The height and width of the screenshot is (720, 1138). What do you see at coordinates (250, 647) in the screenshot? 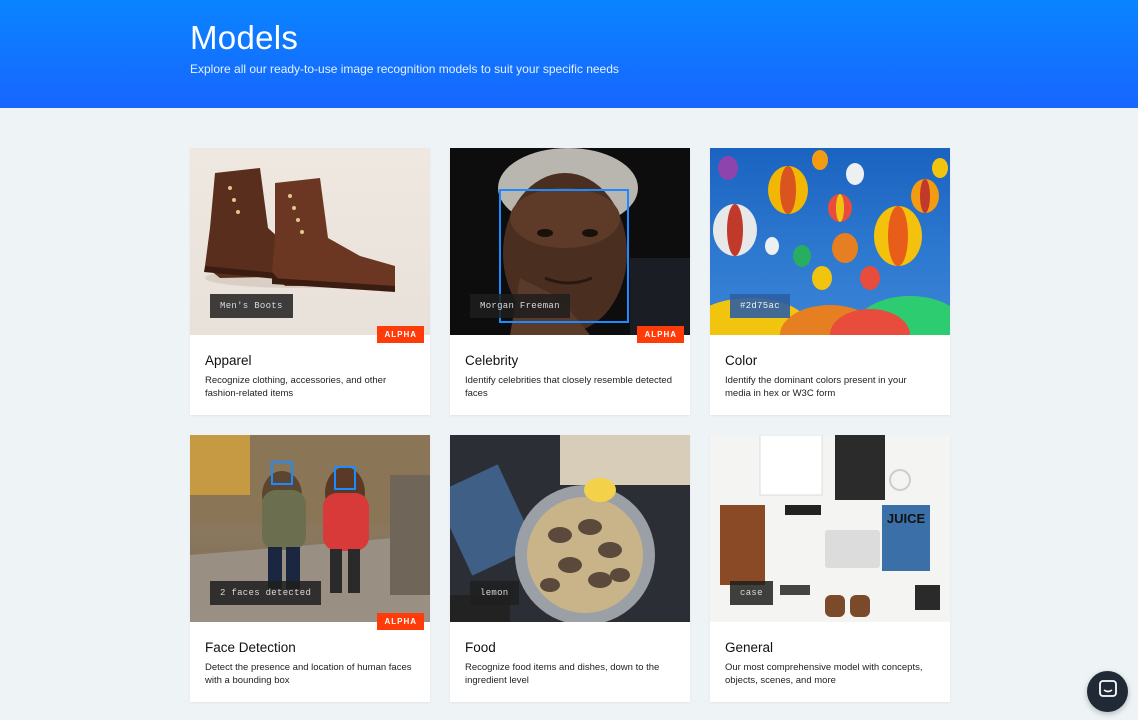
I see `card-title: Face Detection` at bounding box center [250, 647].